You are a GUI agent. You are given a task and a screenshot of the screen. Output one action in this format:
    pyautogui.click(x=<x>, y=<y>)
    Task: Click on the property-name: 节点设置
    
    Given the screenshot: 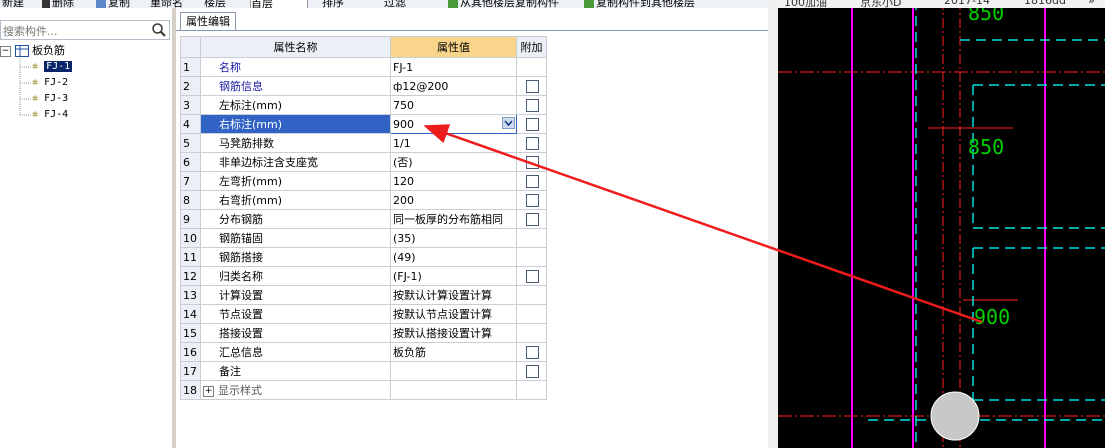 What is the action you would take?
    pyautogui.click(x=295, y=314)
    